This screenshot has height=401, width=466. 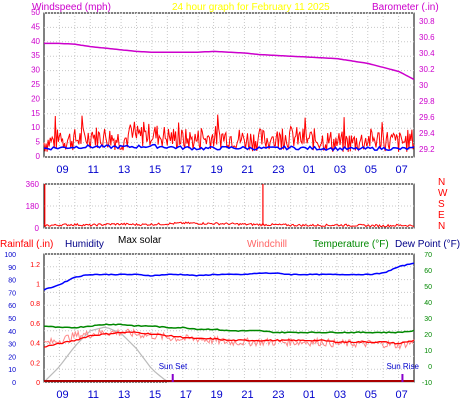 I want to click on direction-label: E, so click(x=441, y=215).